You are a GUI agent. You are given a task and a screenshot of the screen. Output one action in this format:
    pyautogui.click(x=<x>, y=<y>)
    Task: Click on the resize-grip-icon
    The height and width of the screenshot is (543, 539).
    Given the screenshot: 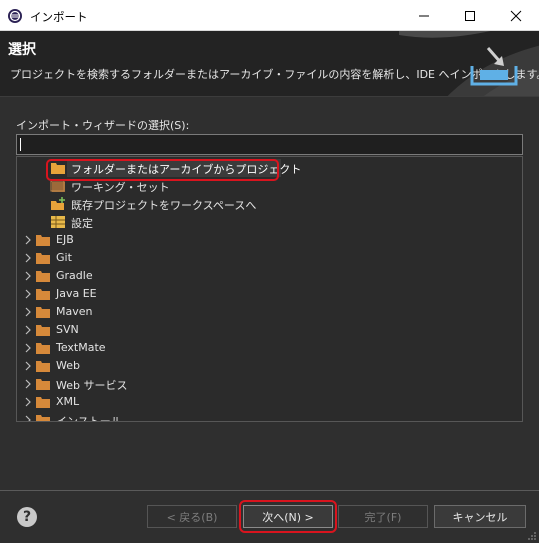 What is the action you would take?
    pyautogui.click(x=532, y=536)
    